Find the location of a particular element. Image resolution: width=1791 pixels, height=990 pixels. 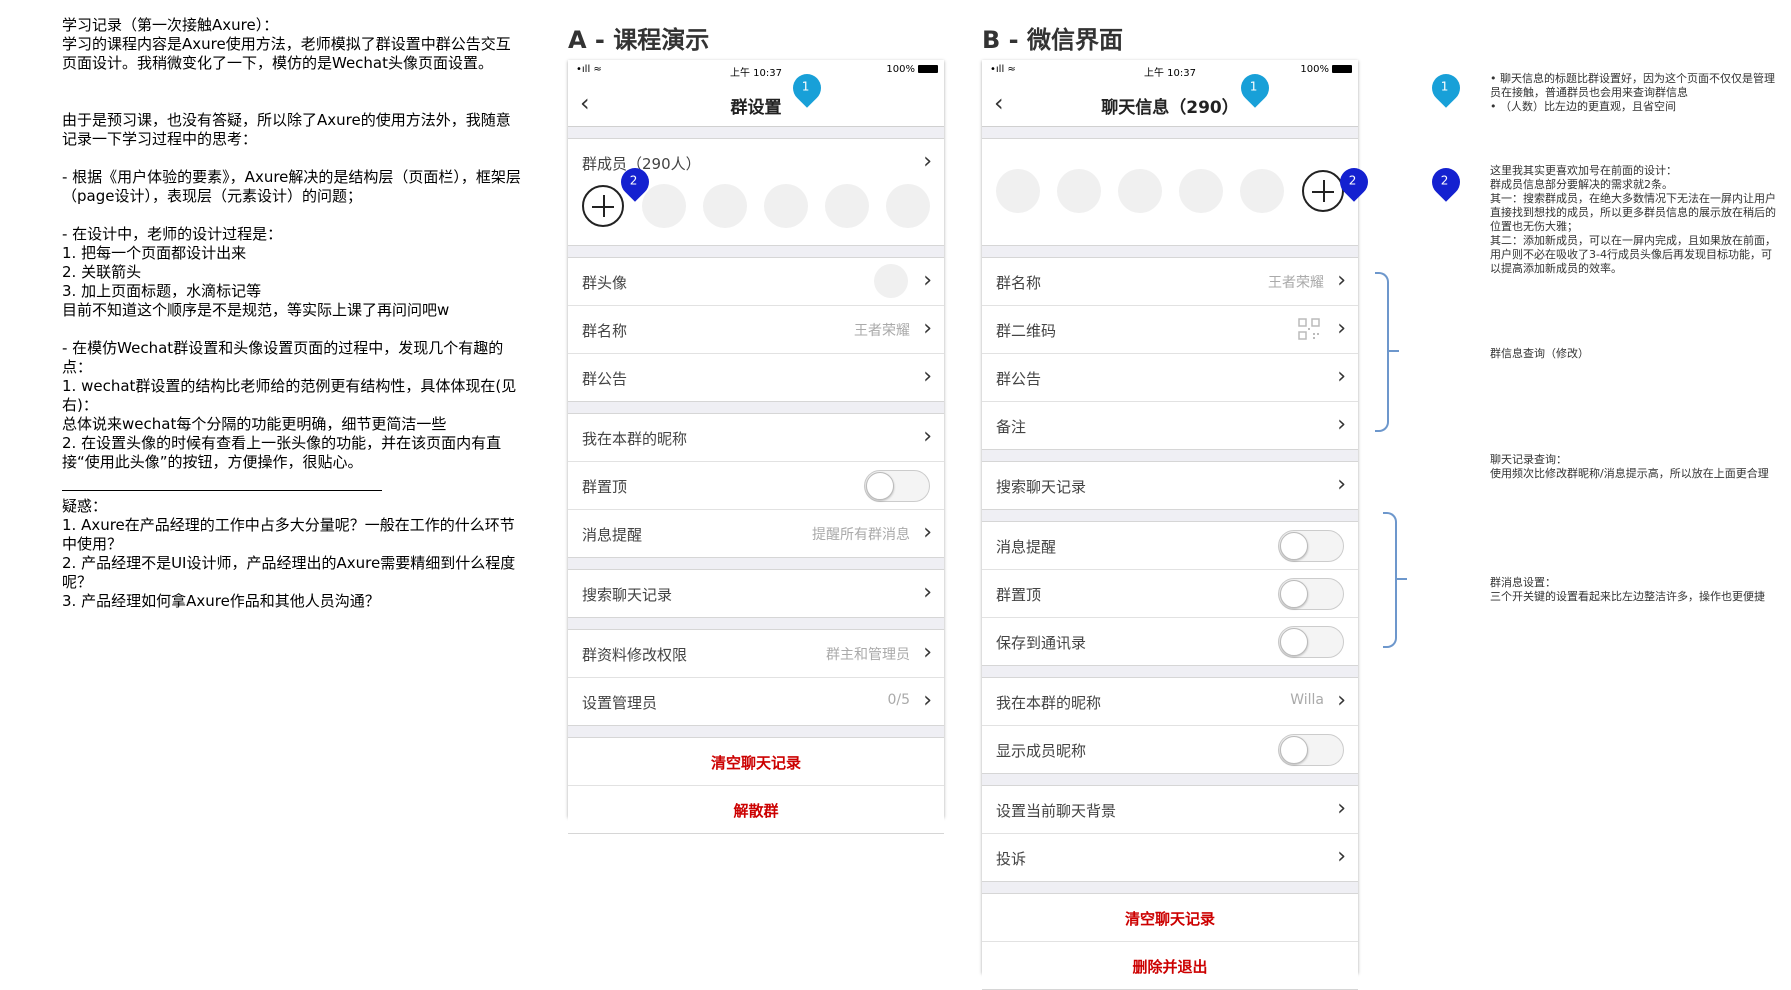

row-label: 保存到通讯录 is located at coordinates (1041, 643).